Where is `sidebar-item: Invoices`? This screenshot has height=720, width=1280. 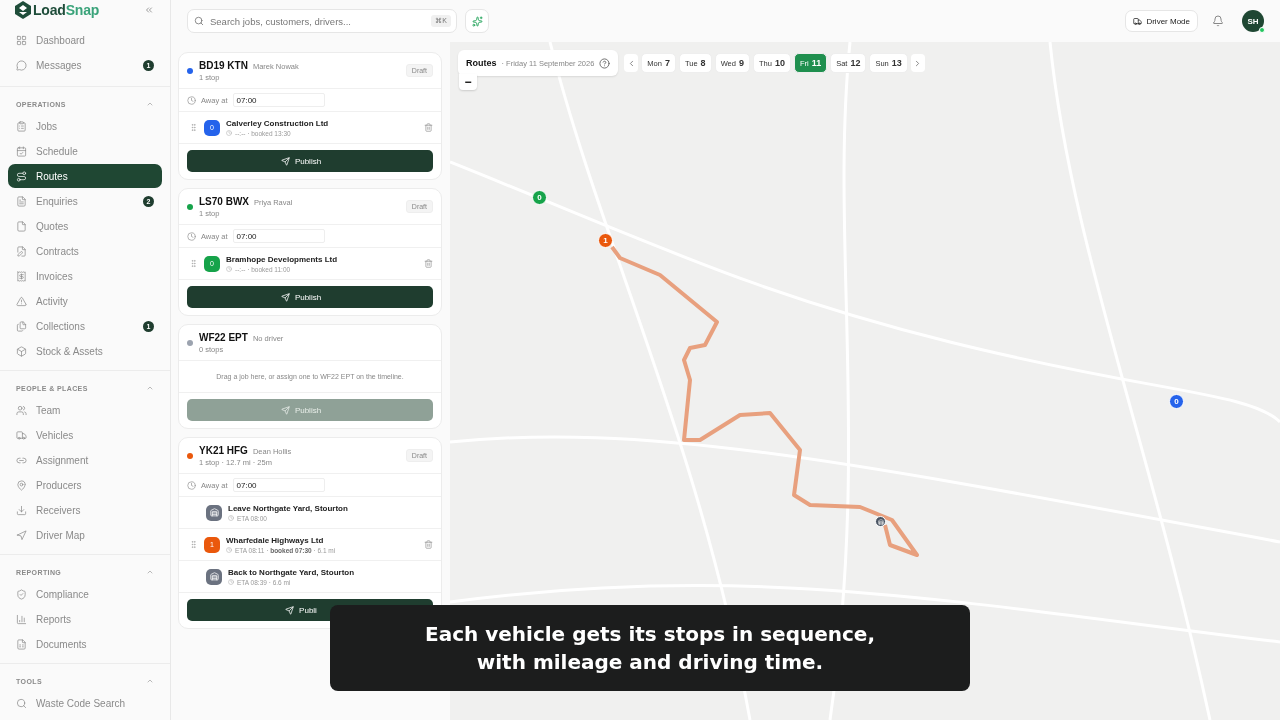 sidebar-item: Invoices is located at coordinates (85, 276).